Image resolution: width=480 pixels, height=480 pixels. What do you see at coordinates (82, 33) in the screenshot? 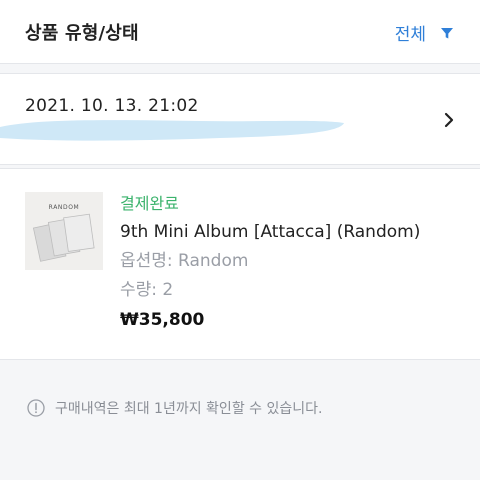
I see `header-title: 상품 유형/상태` at bounding box center [82, 33].